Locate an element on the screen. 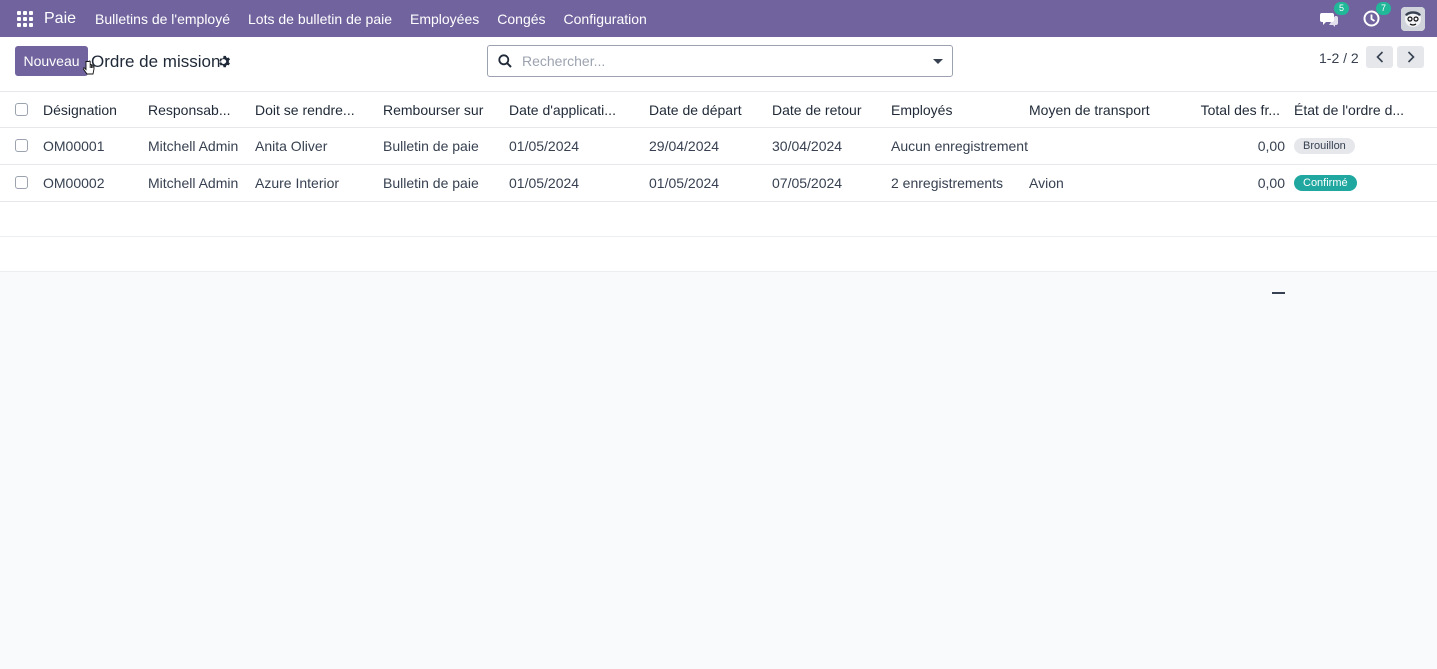  pager-previous-button is located at coordinates (1379, 57).